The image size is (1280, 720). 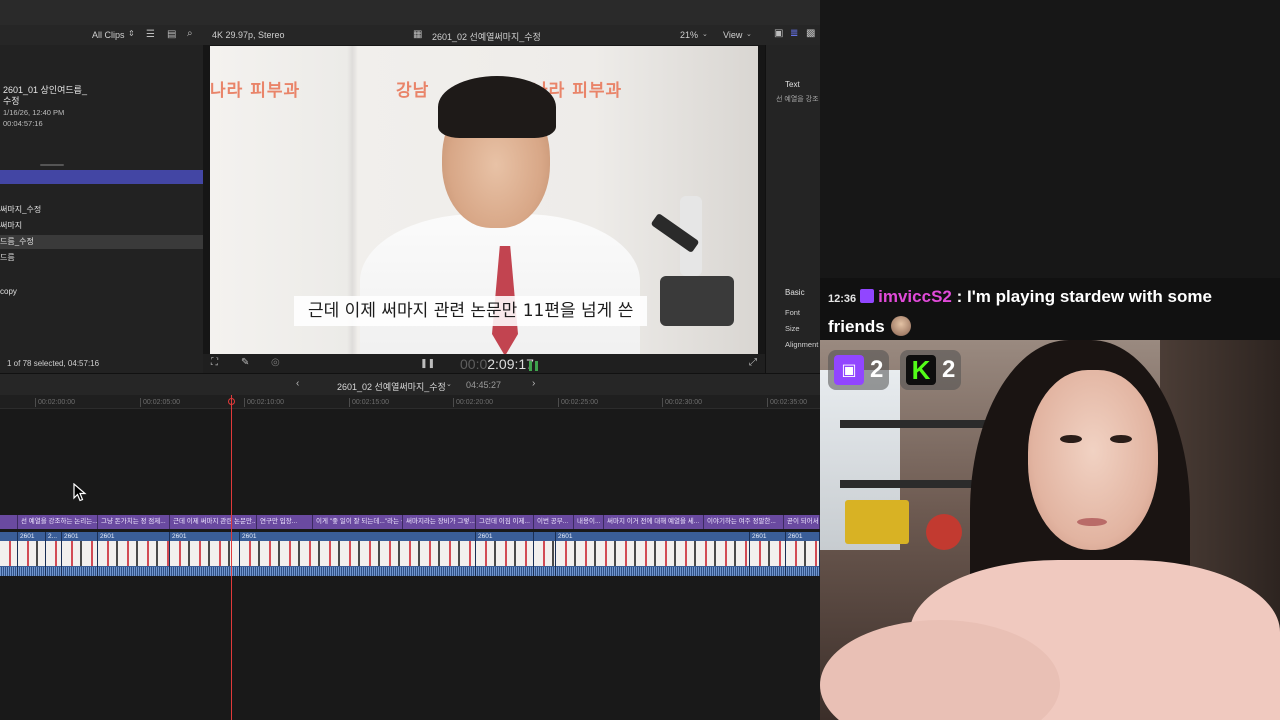 What do you see at coordinates (533, 384) in the screenshot?
I see `forward-arrow-icon: ›` at bounding box center [533, 384].